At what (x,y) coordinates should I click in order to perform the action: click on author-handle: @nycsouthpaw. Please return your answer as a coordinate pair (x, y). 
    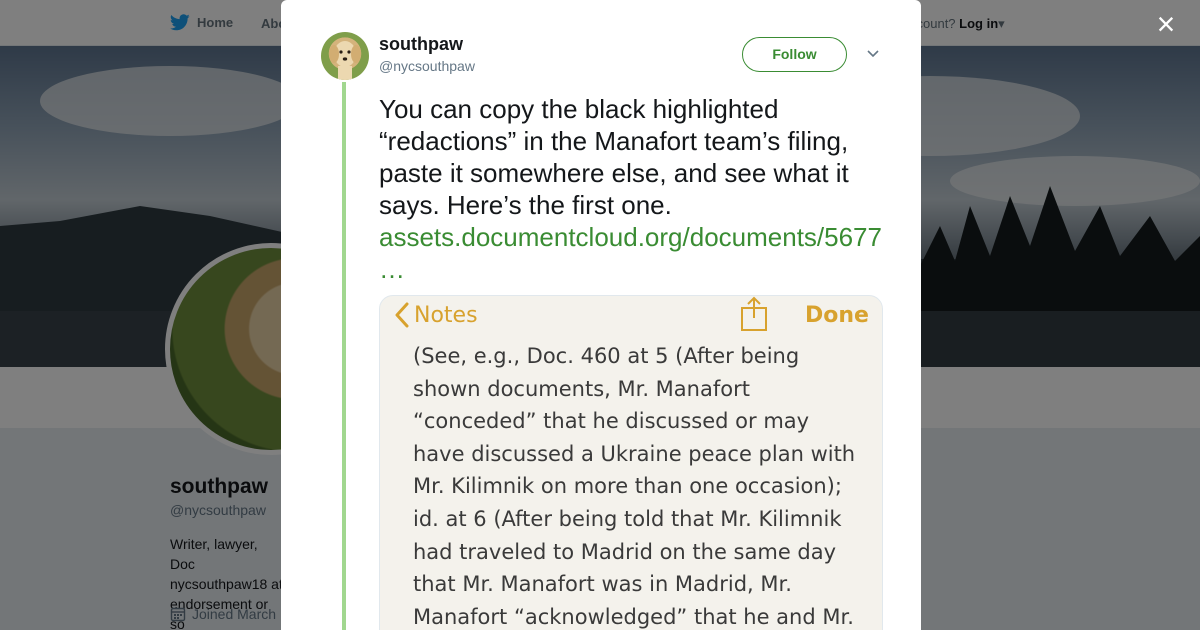
    Looking at the image, I should click on (427, 66).